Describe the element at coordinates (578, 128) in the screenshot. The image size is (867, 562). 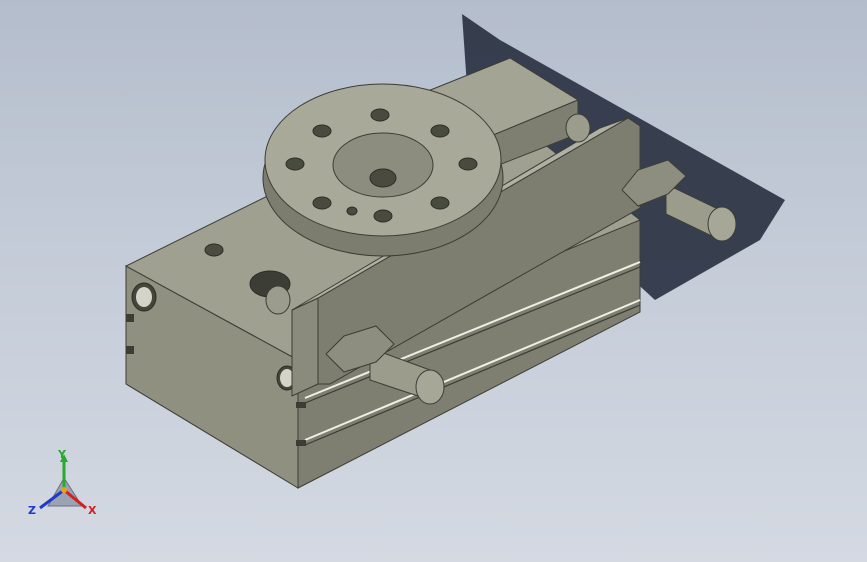
I see `rear-rod-right` at that location.